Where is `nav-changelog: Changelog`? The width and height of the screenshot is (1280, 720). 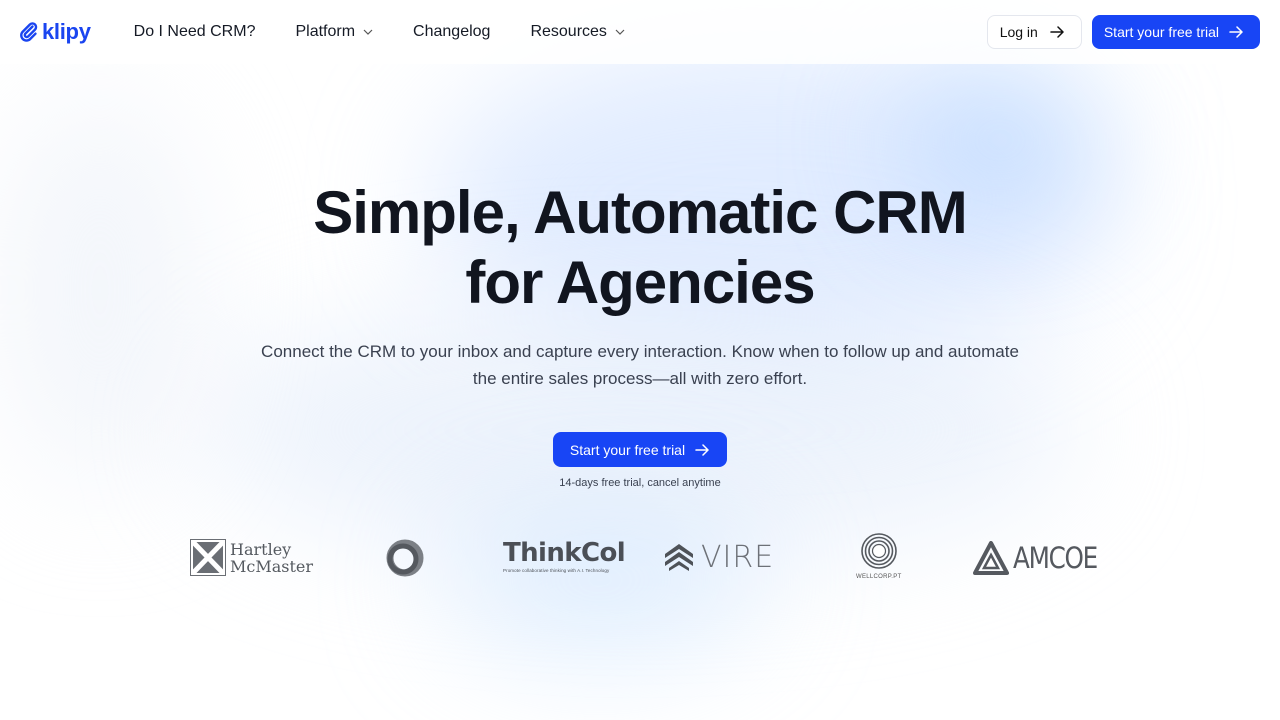 nav-changelog: Changelog is located at coordinates (451, 32).